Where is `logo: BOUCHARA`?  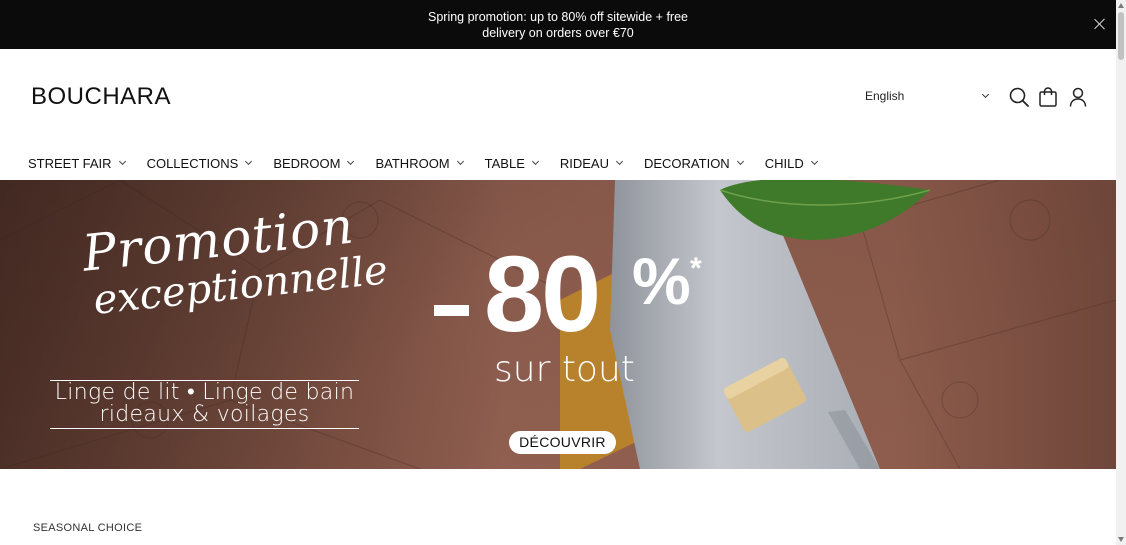 logo: BOUCHARA is located at coordinates (101, 97).